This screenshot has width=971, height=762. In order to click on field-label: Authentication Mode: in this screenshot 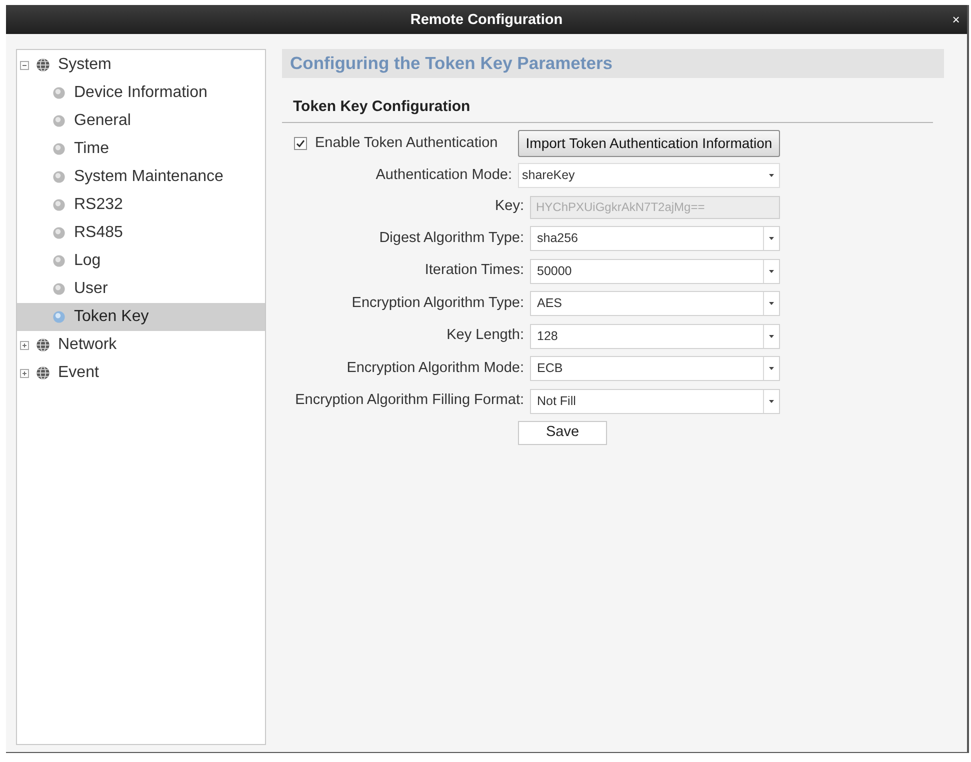, I will do `click(444, 175)`.